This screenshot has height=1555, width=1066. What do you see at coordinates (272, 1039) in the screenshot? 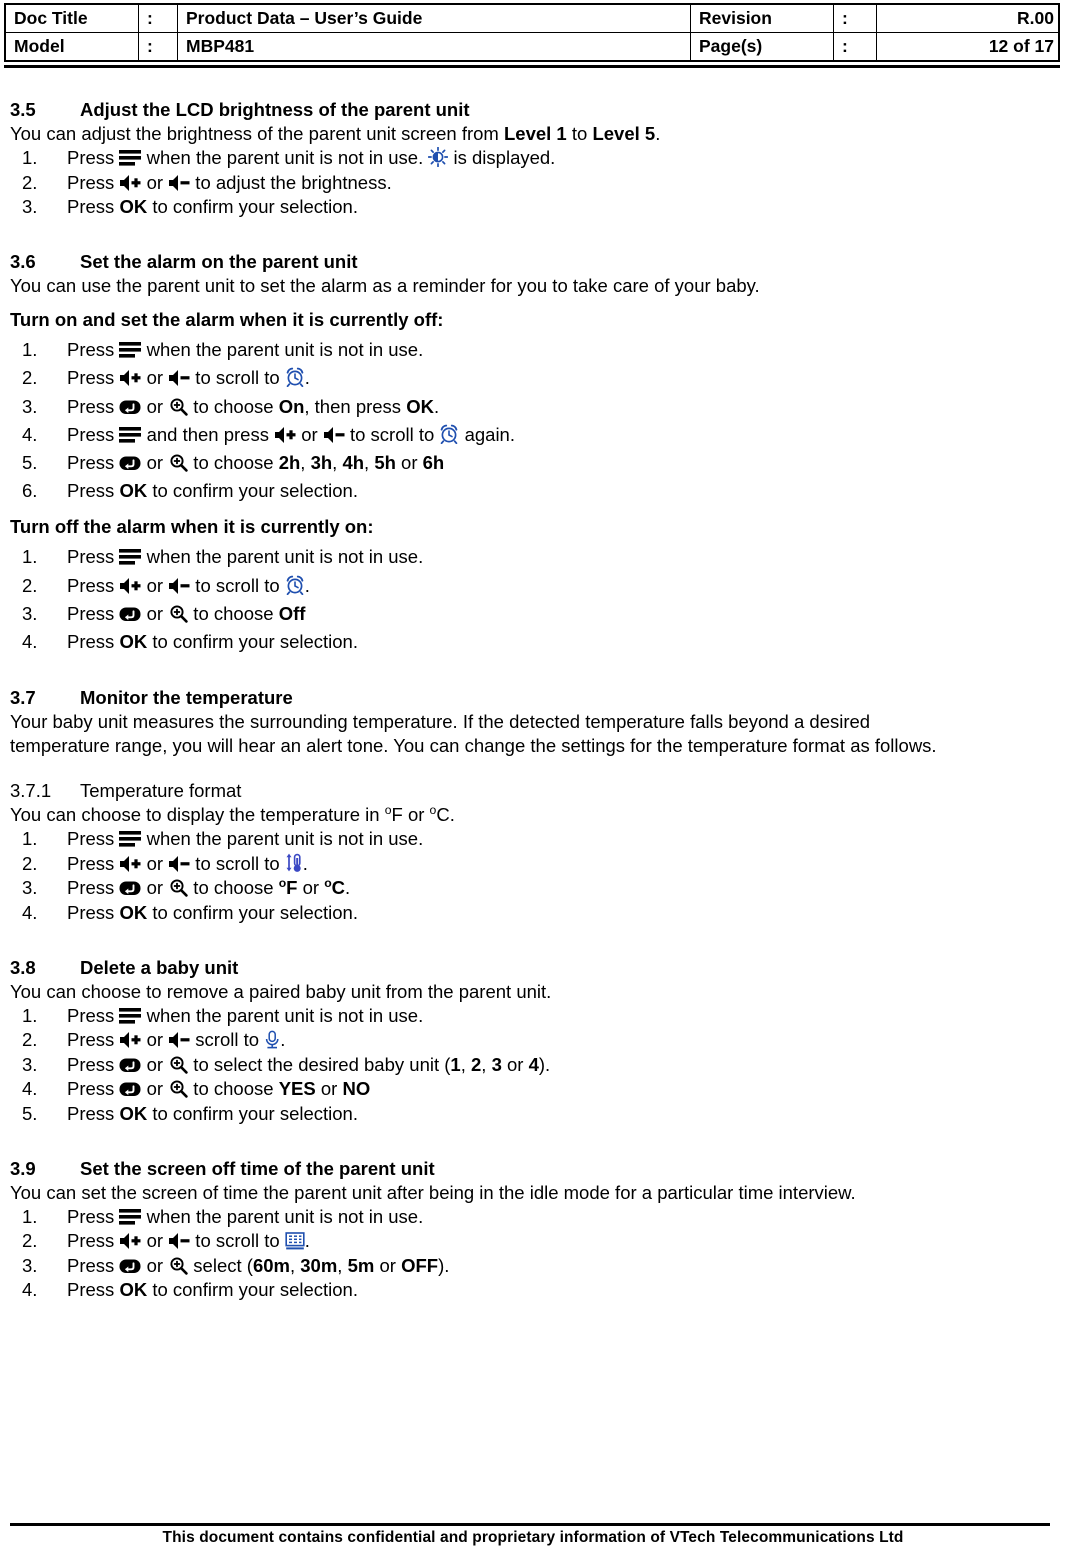
I see `baby-unit-icon` at bounding box center [272, 1039].